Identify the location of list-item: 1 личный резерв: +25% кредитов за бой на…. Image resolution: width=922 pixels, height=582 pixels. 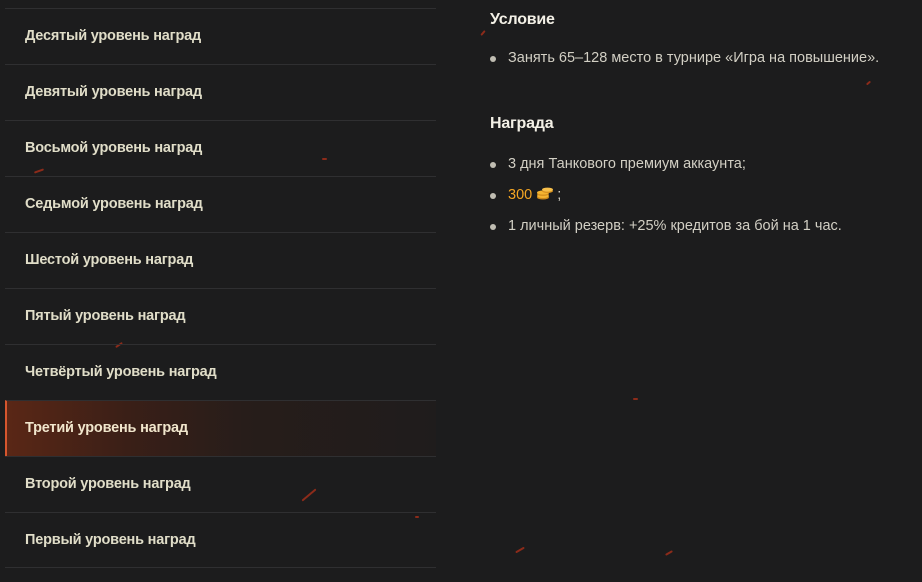
(706, 226).